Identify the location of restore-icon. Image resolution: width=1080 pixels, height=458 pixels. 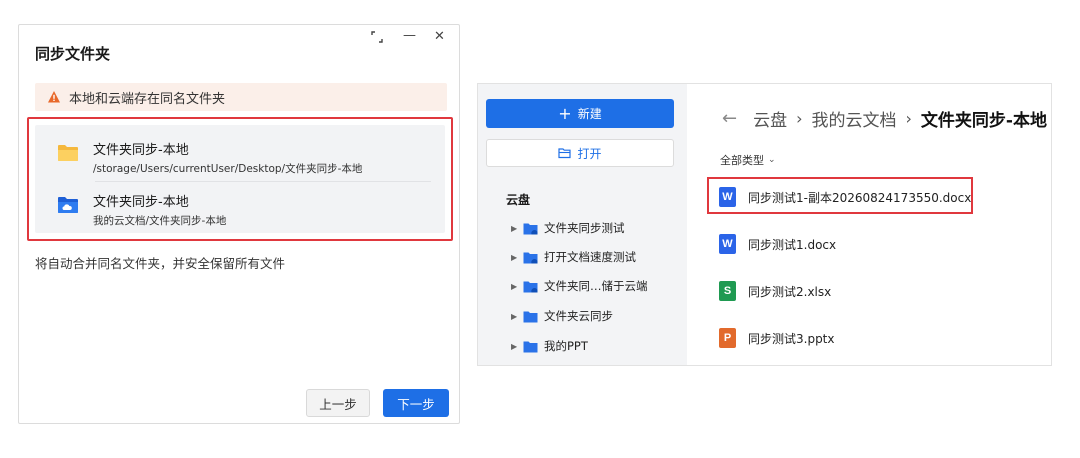
(377, 38).